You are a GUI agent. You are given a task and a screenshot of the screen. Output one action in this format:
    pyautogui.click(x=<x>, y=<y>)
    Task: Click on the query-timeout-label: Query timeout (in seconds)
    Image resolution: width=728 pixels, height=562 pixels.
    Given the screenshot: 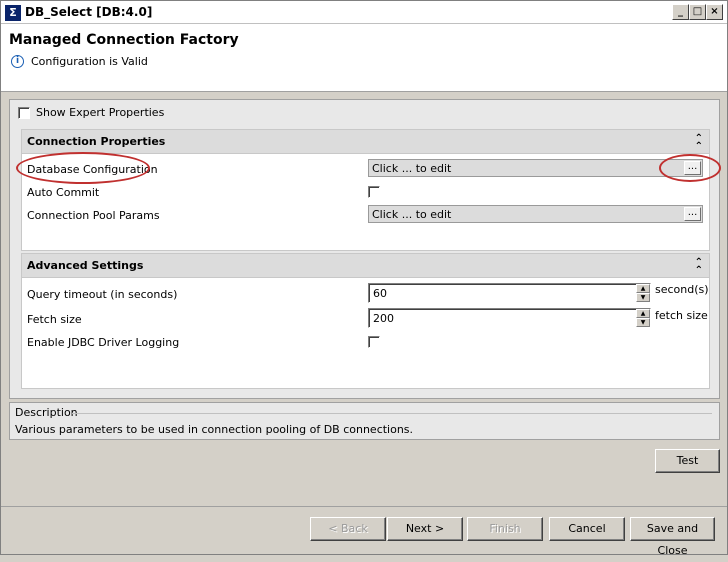 What is the action you would take?
    pyautogui.click(x=102, y=294)
    